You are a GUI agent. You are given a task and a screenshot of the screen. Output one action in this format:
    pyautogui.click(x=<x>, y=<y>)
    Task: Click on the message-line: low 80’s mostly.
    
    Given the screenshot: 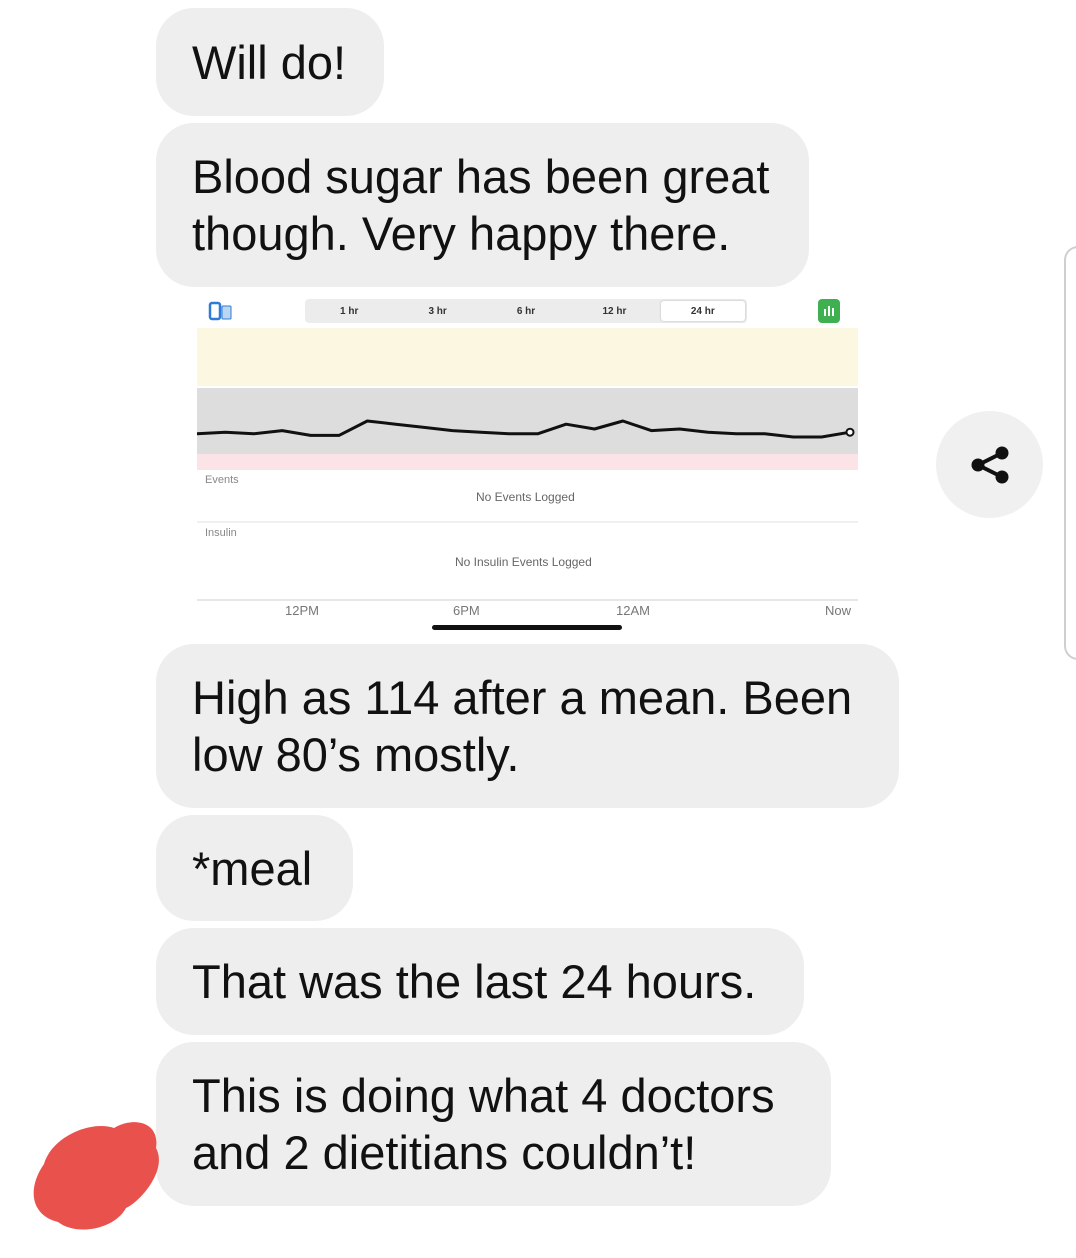 What is the action you would take?
    pyautogui.click(x=356, y=754)
    